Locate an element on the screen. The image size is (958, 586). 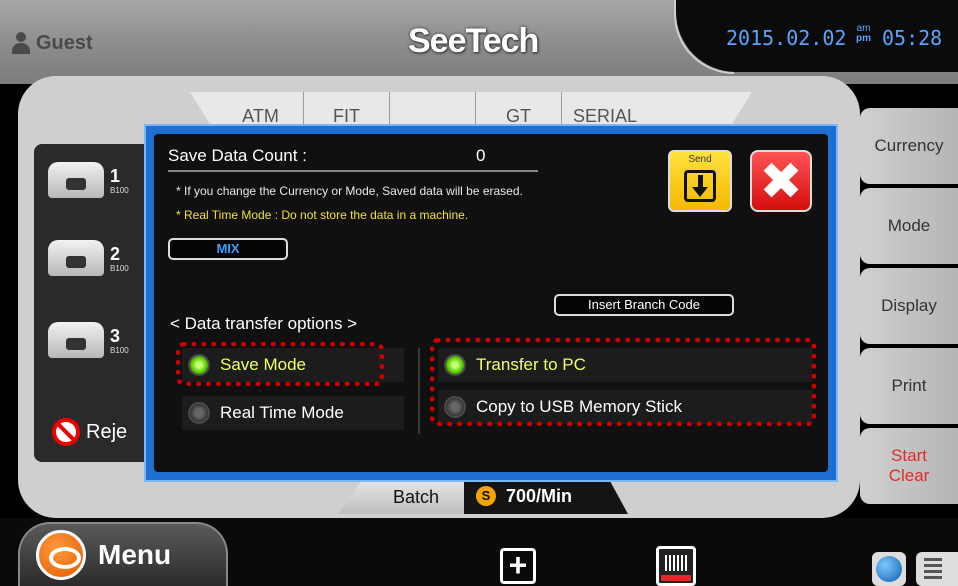
currency-button: Currency is located at coordinates (909, 146).